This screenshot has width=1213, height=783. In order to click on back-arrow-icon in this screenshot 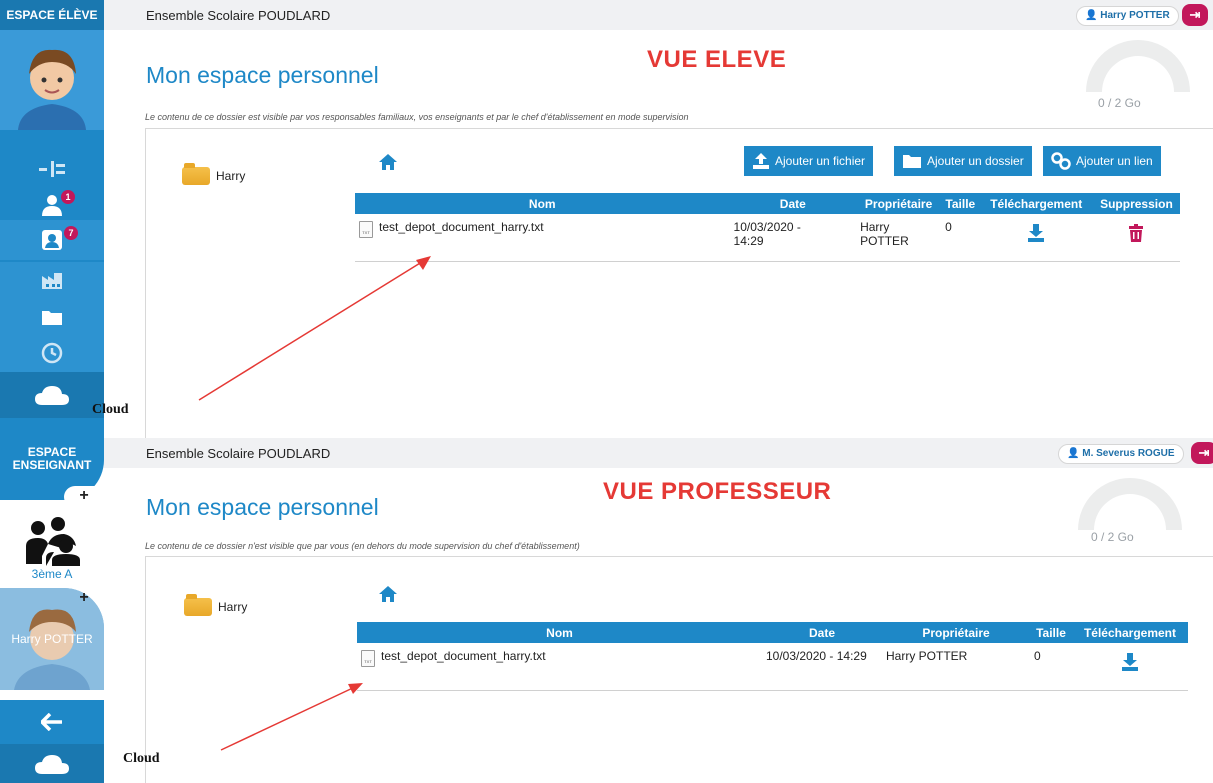, I will do `click(51, 722)`.